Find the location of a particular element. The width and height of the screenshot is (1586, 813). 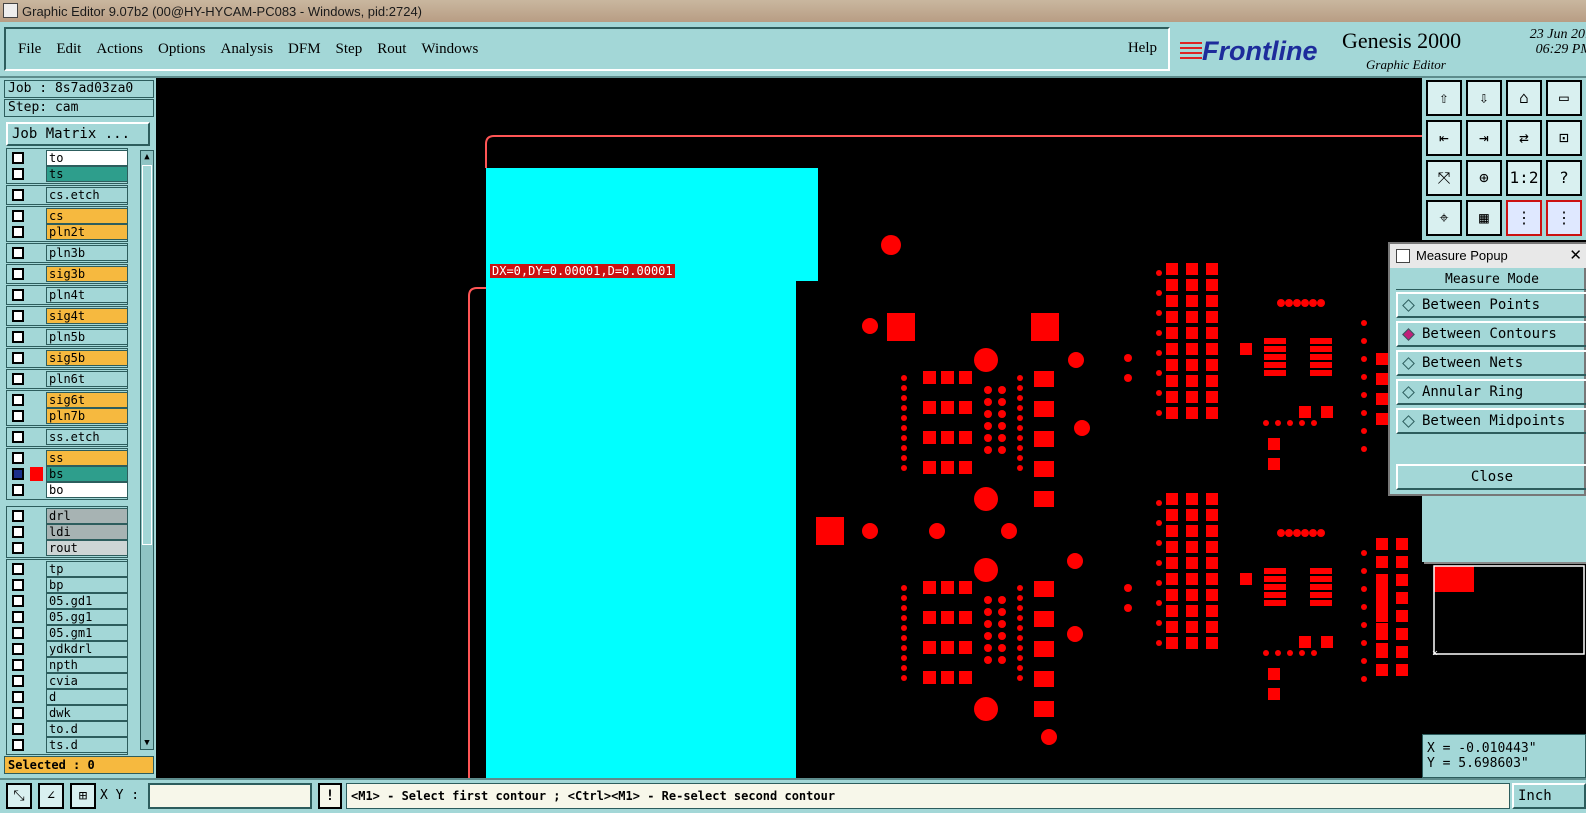

scroll-down-icon: ▼ is located at coordinates (147, 743).